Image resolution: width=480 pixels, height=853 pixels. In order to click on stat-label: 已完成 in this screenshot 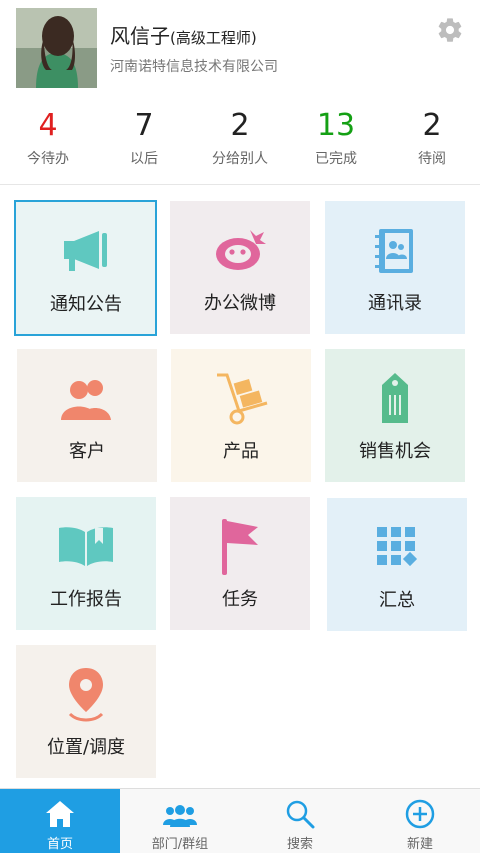, I will do `click(336, 159)`.